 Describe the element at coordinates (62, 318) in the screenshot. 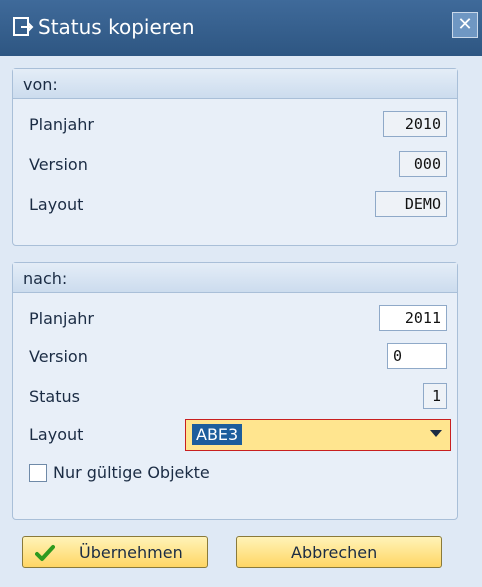

I see `nach-planjahr-label: Planjahr` at that location.